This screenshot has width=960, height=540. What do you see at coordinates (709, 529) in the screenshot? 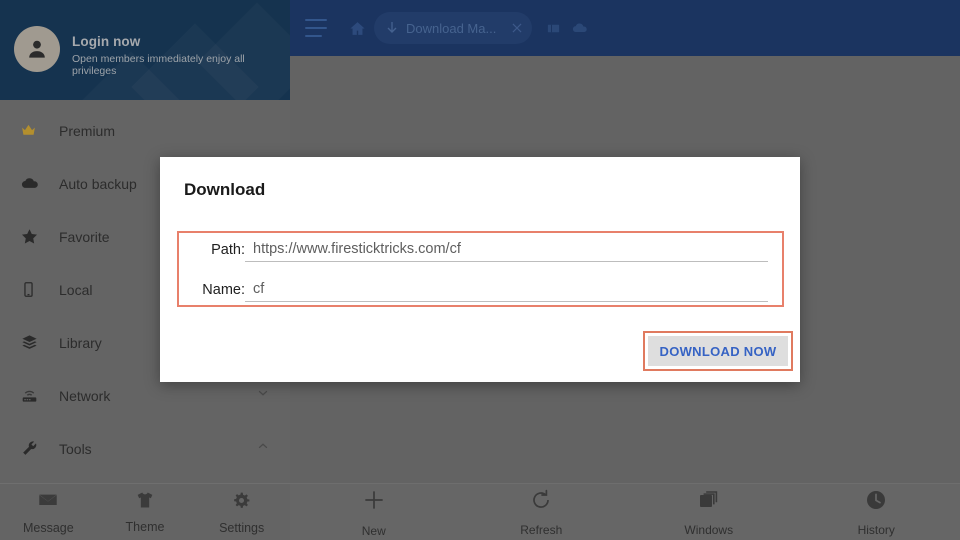
I see `content-tab-label: Windows` at bounding box center [709, 529].